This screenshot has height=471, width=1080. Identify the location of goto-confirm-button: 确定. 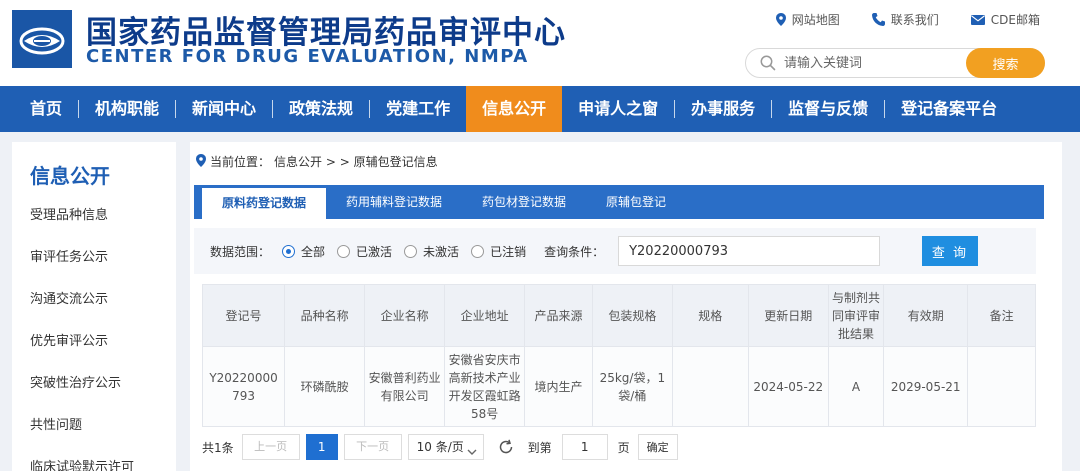
(657, 447).